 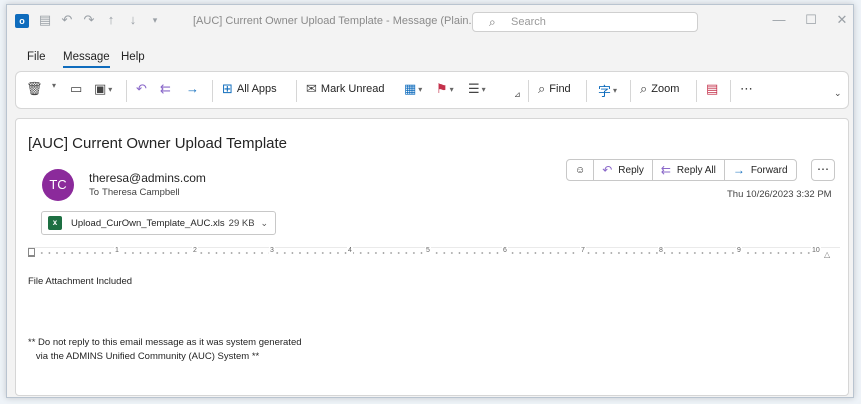 What do you see at coordinates (560, 89) in the screenshot?
I see `find-label: Find` at bounding box center [560, 89].